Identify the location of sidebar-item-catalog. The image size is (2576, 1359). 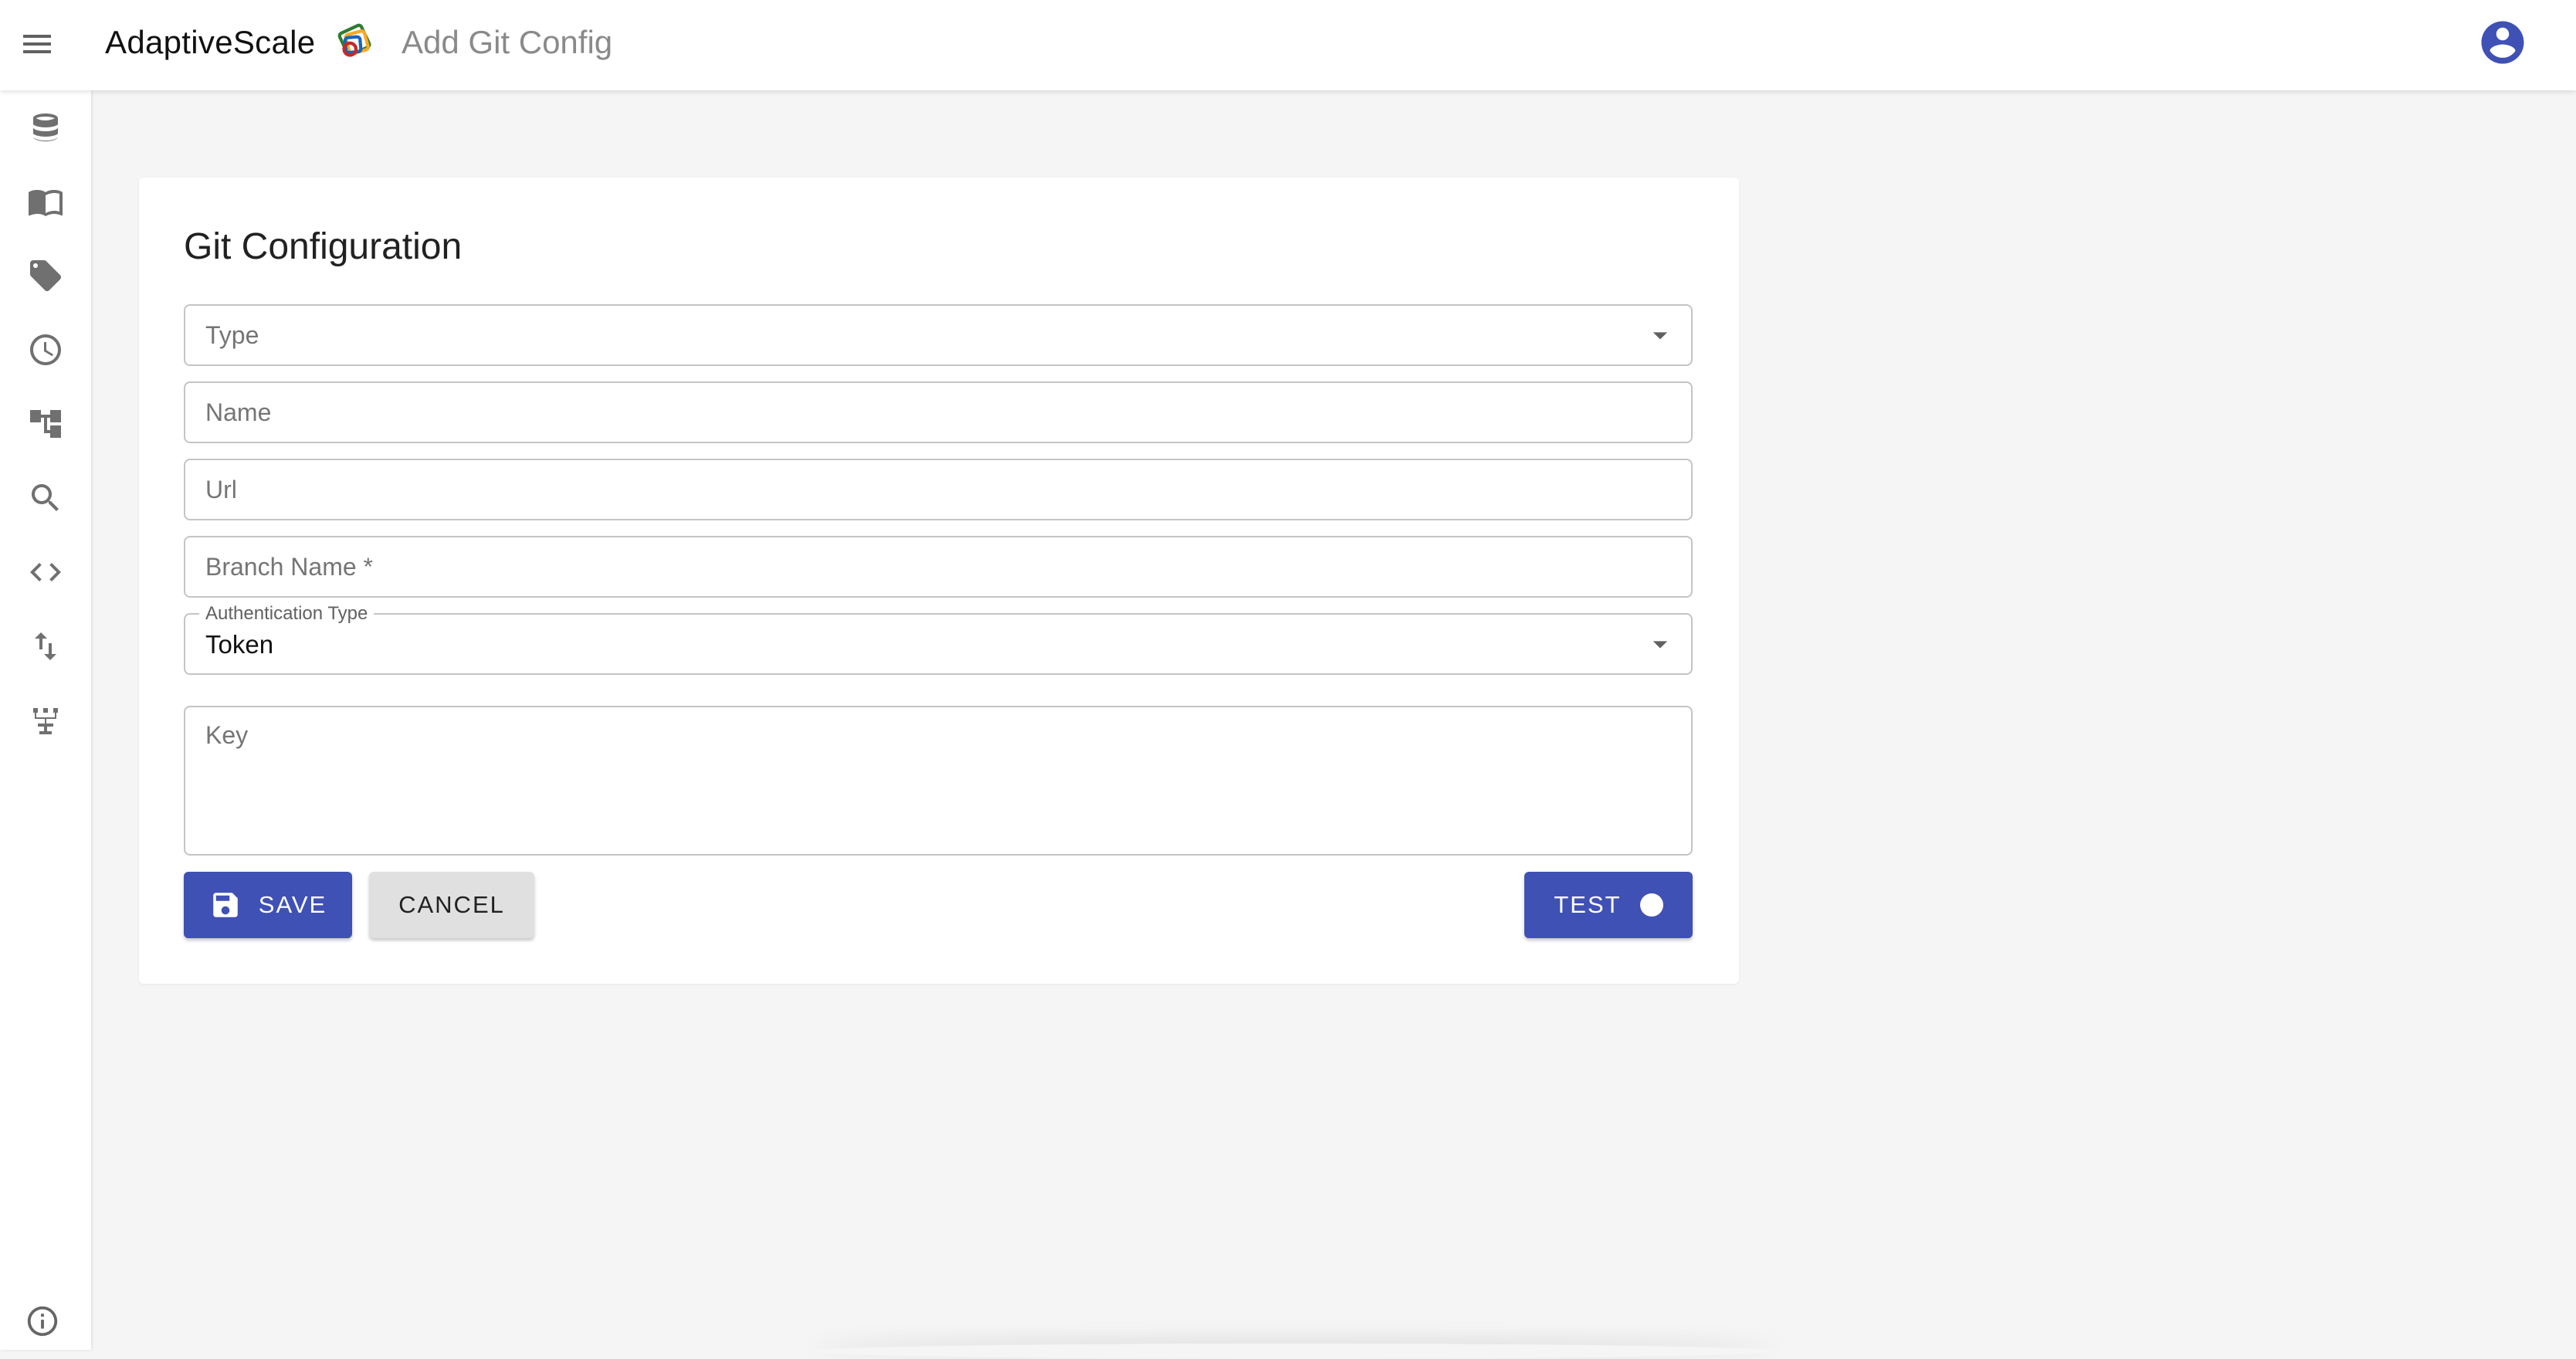
(45, 202).